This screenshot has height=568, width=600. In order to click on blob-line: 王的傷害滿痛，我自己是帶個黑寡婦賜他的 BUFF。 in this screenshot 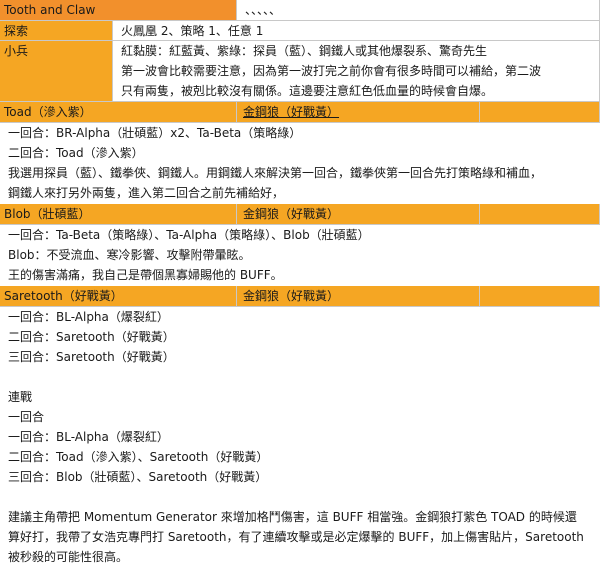, I will do `click(145, 275)`.